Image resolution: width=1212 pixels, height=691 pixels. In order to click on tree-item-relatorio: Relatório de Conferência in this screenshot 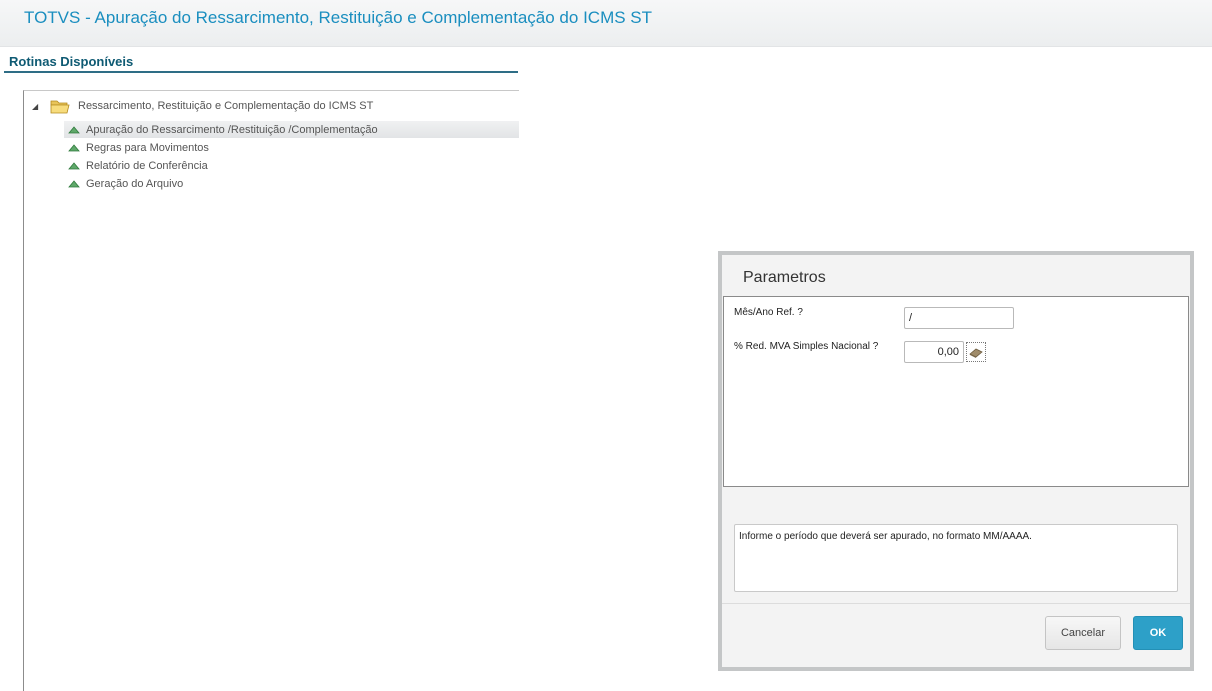, I will do `click(136, 165)`.